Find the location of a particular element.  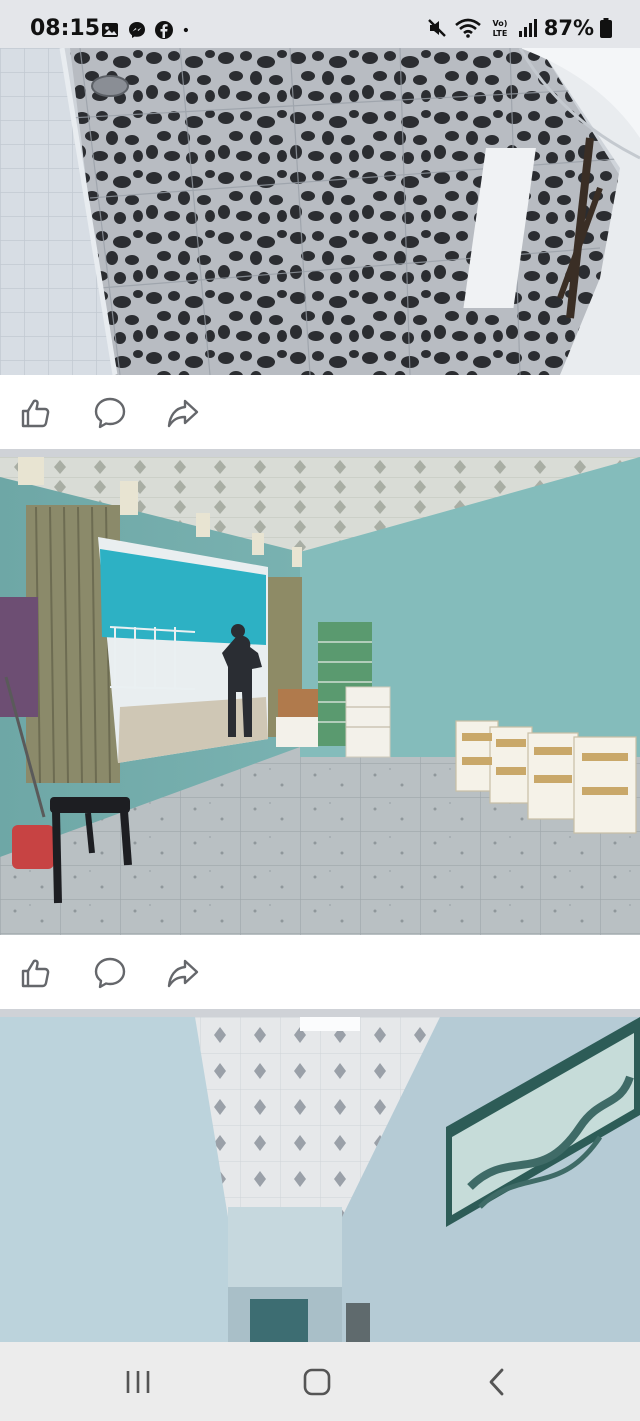

dot-icon is located at coordinates (185, 30).